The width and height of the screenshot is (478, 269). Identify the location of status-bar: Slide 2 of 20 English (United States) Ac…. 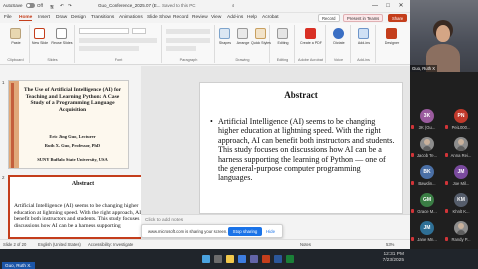
(205, 244).